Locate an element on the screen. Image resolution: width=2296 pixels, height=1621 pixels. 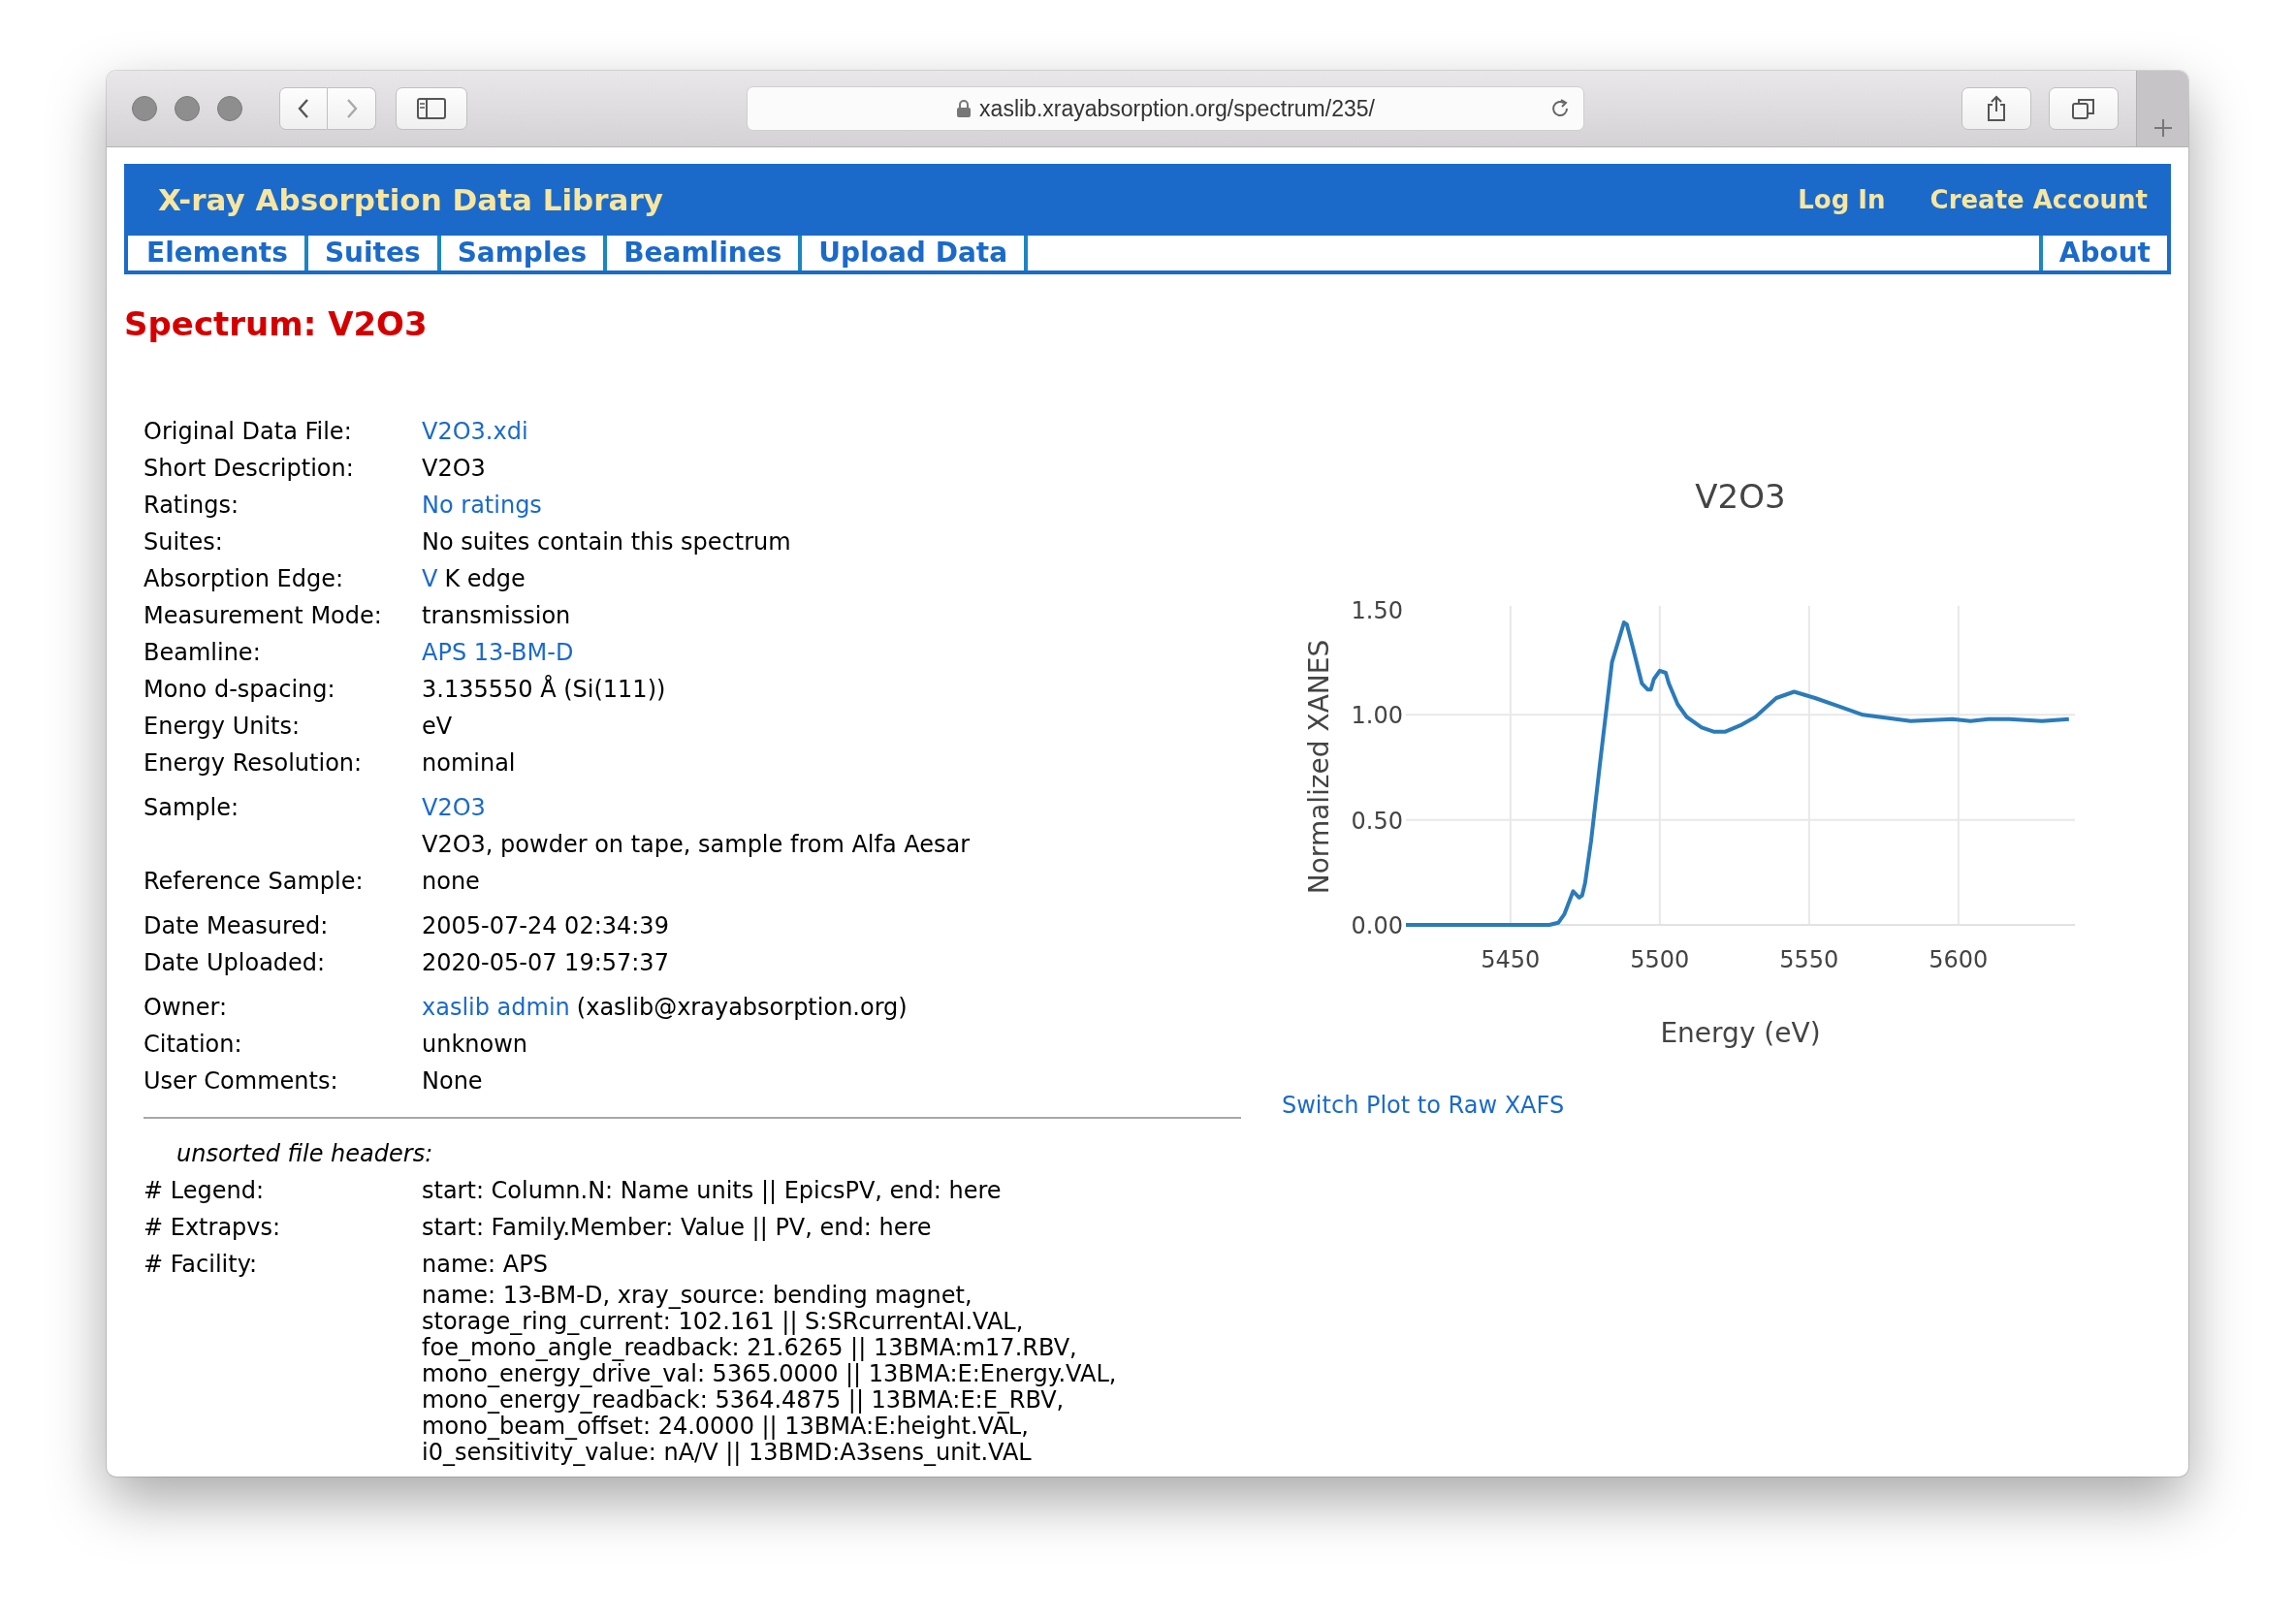
field-label: Original Data File: is located at coordinates (249, 432).